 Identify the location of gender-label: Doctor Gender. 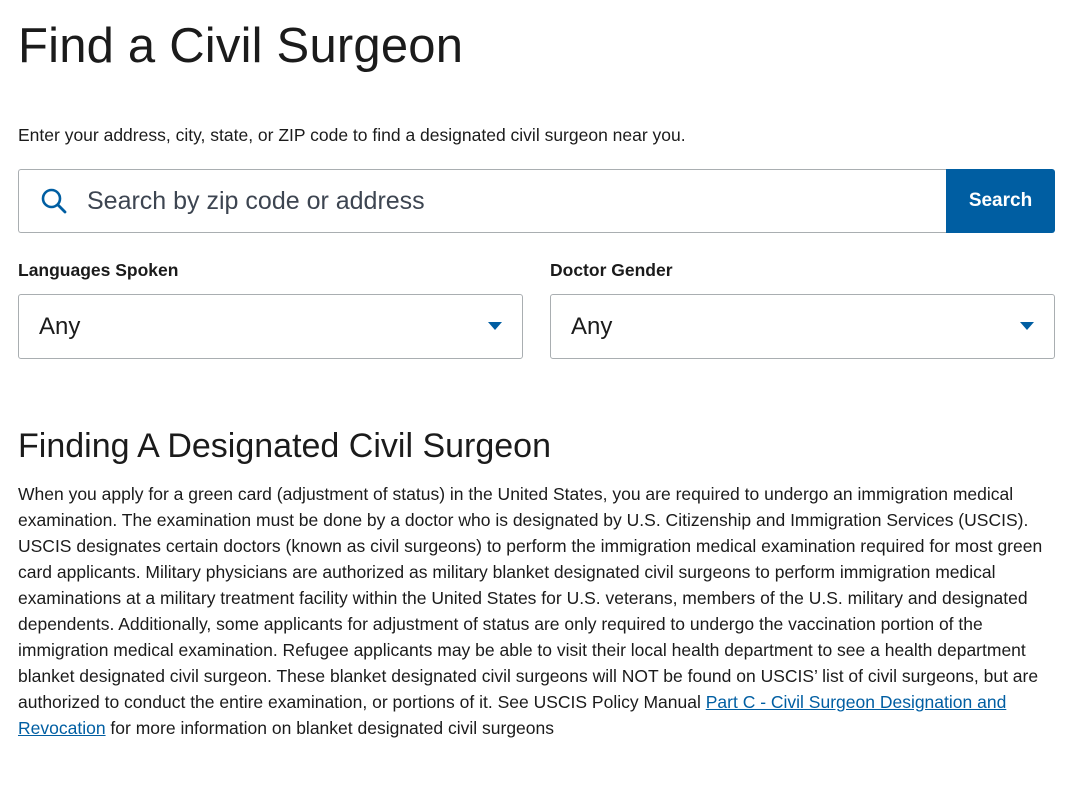
(611, 270).